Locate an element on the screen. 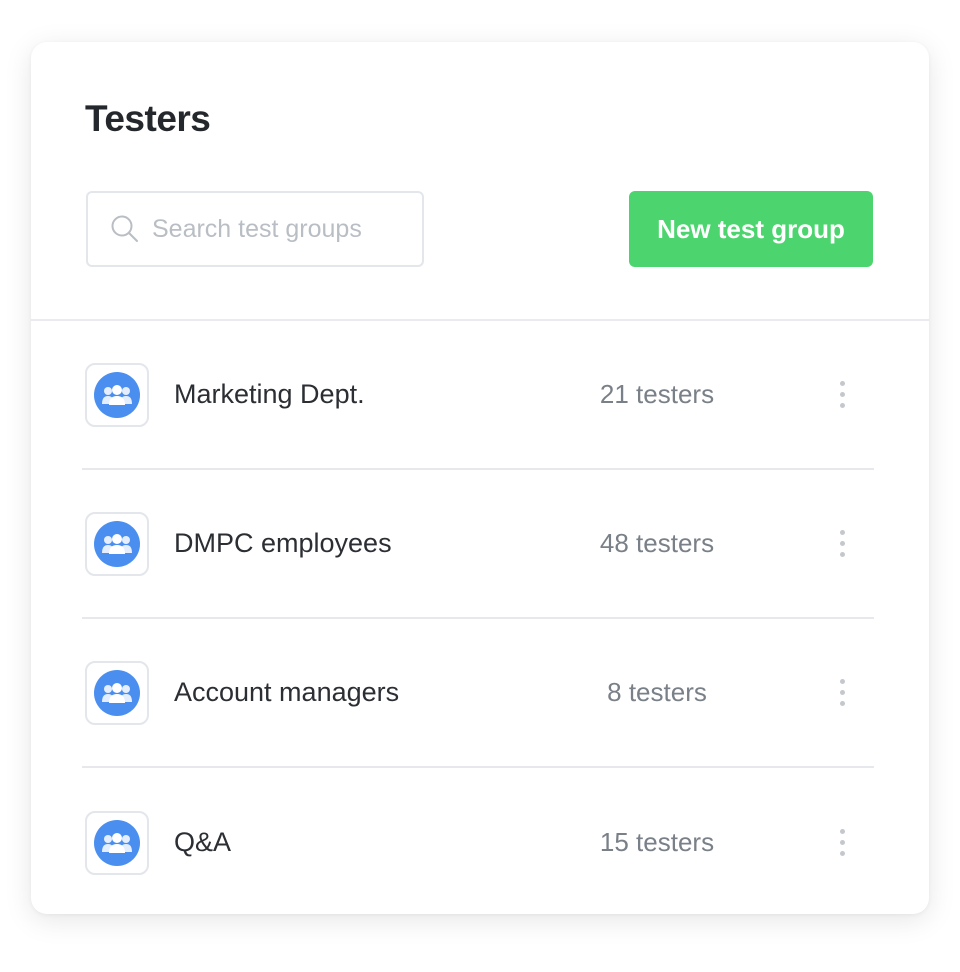  group-name: Account managers is located at coordinates (287, 692).